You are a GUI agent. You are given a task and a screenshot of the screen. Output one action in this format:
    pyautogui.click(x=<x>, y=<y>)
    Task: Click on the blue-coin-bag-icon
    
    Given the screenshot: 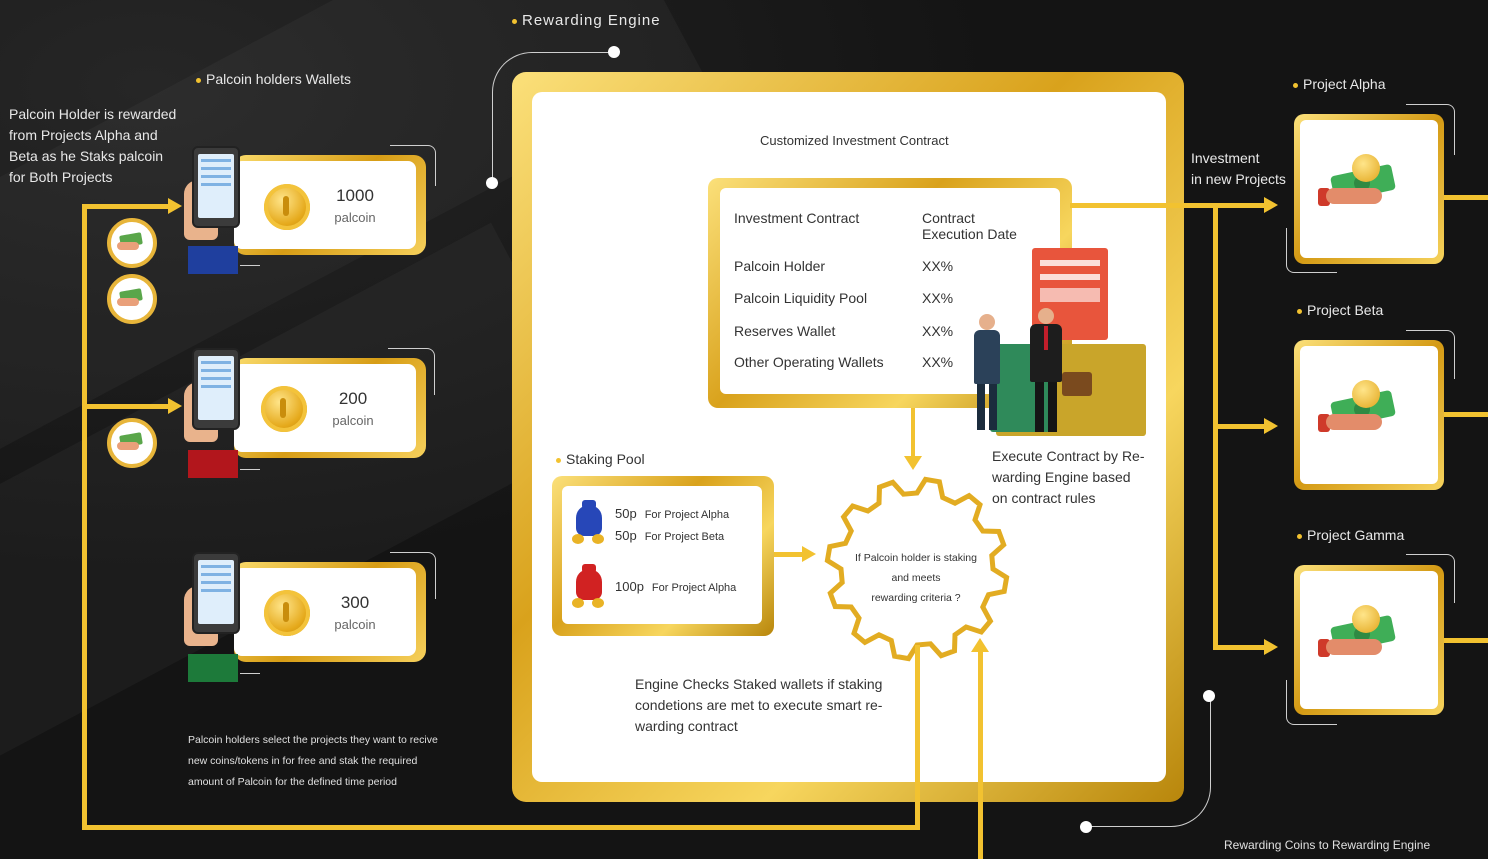 What is the action you would take?
    pyautogui.click(x=589, y=522)
    